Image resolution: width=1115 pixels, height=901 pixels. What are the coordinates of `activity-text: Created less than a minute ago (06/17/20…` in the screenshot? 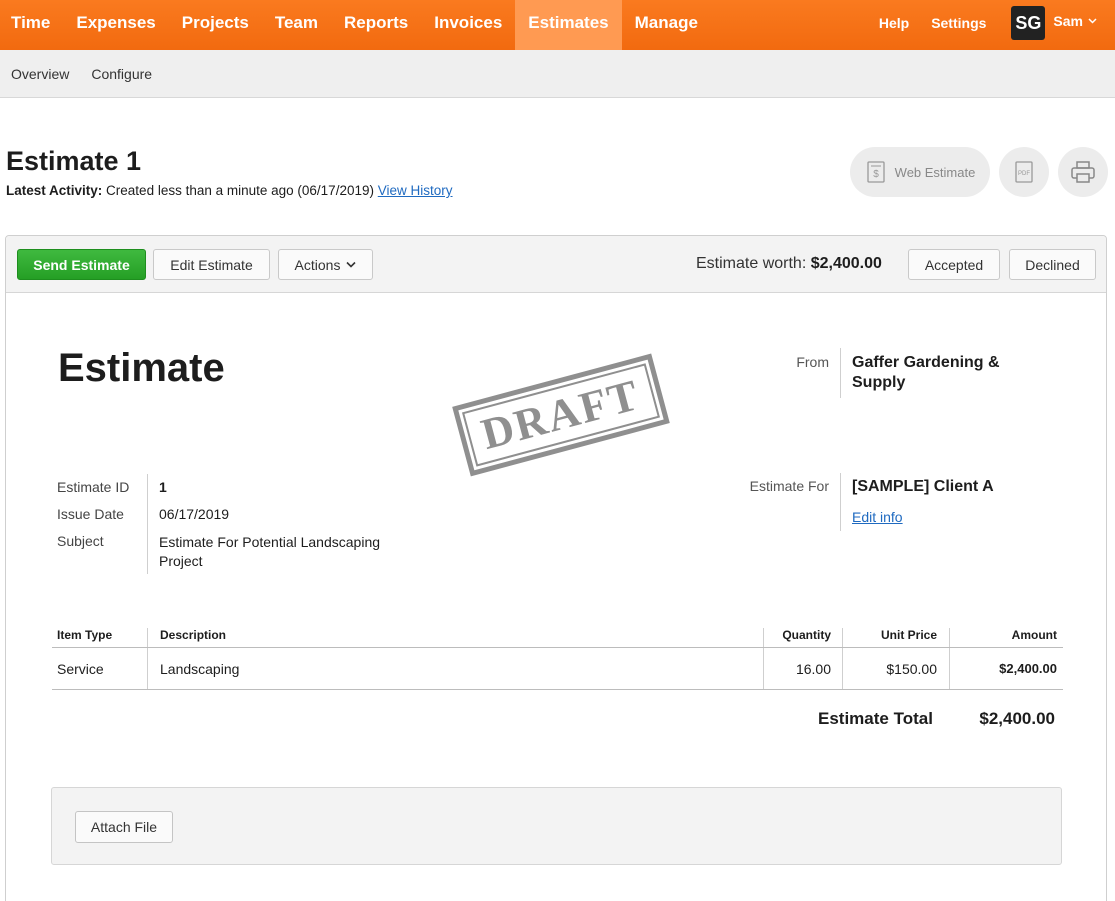 It's located at (240, 190).